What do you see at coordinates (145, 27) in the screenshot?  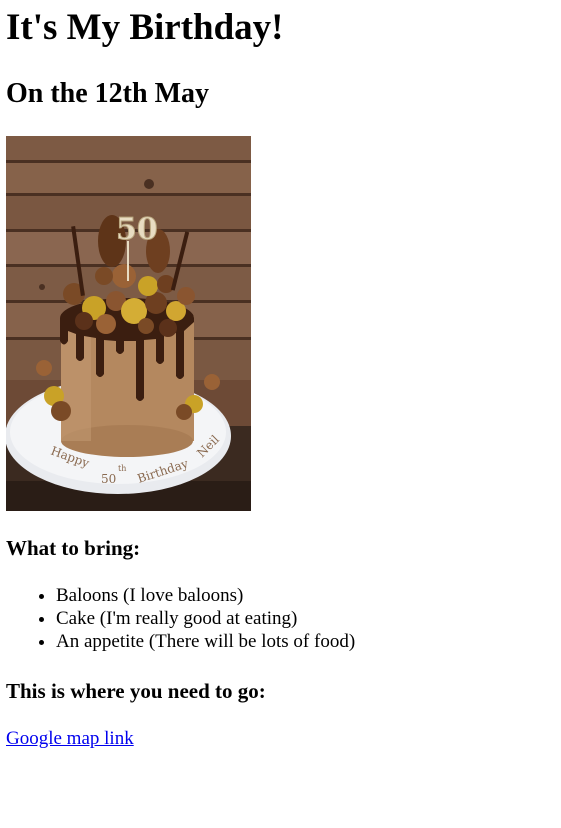 I see `page-title: It's My Birthday!` at bounding box center [145, 27].